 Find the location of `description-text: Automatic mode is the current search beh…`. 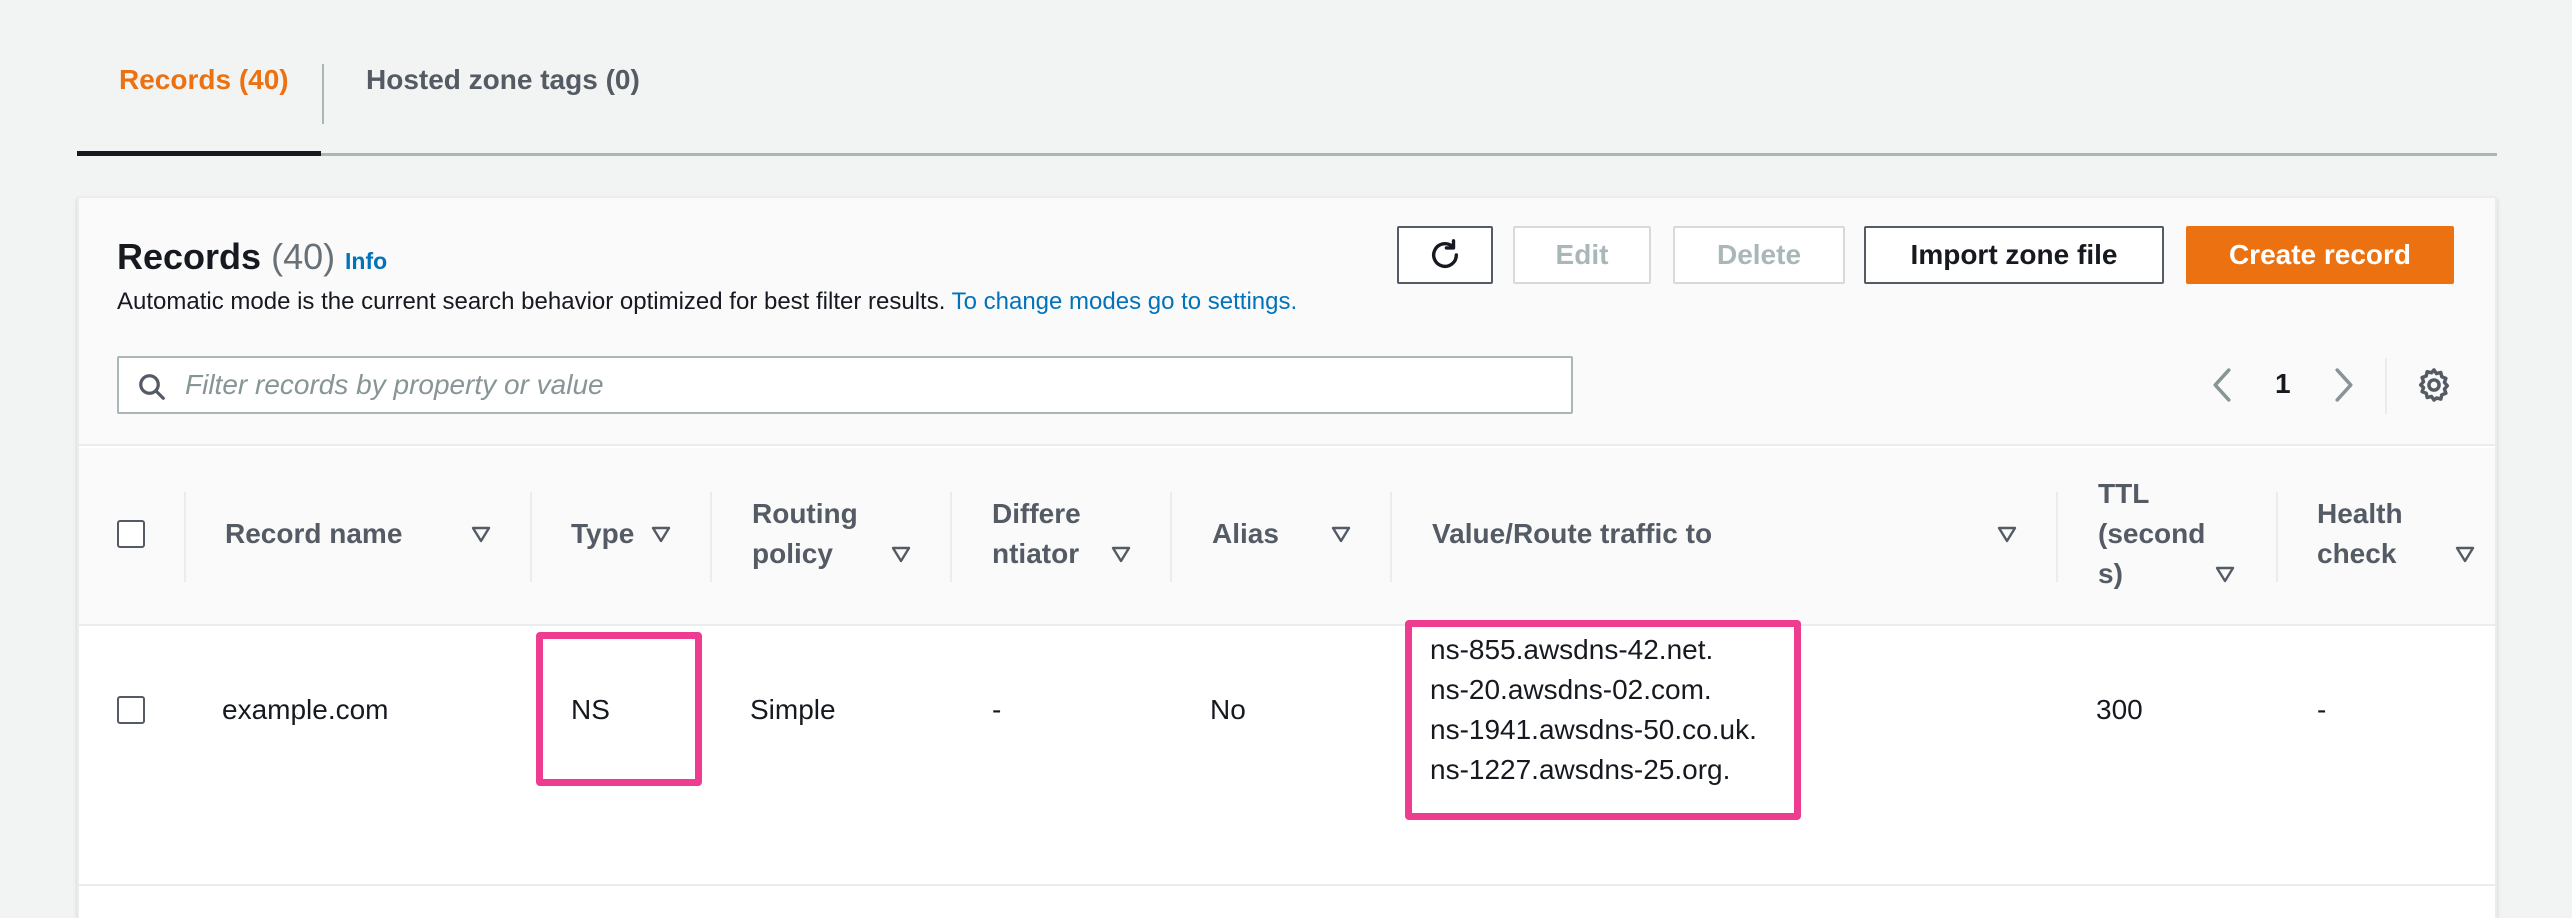

description-text: Automatic mode is the current search beh… is located at coordinates (531, 301).